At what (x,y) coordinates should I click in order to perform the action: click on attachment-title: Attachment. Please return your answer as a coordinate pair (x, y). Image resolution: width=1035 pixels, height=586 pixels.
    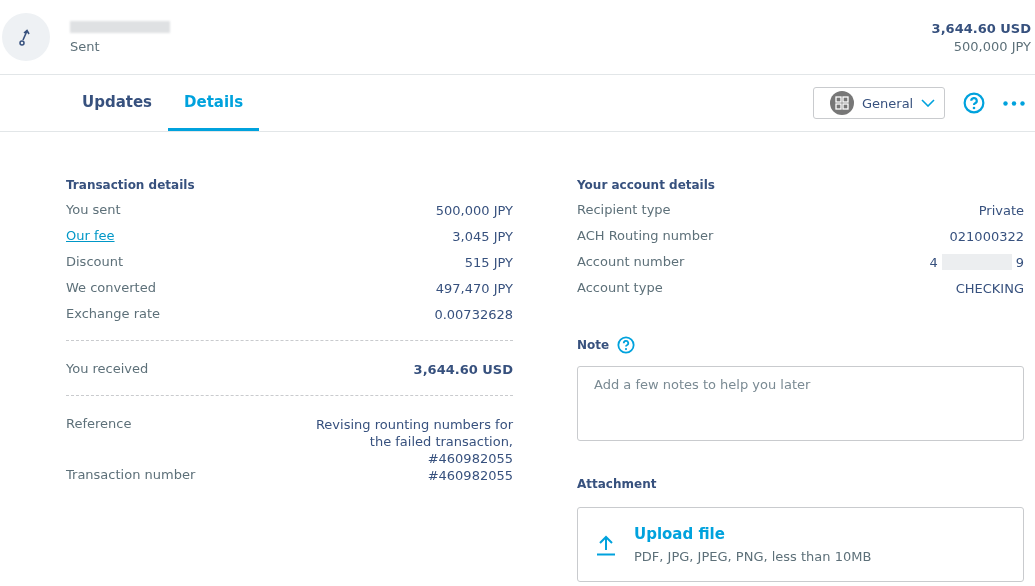
    Looking at the image, I should click on (617, 484).